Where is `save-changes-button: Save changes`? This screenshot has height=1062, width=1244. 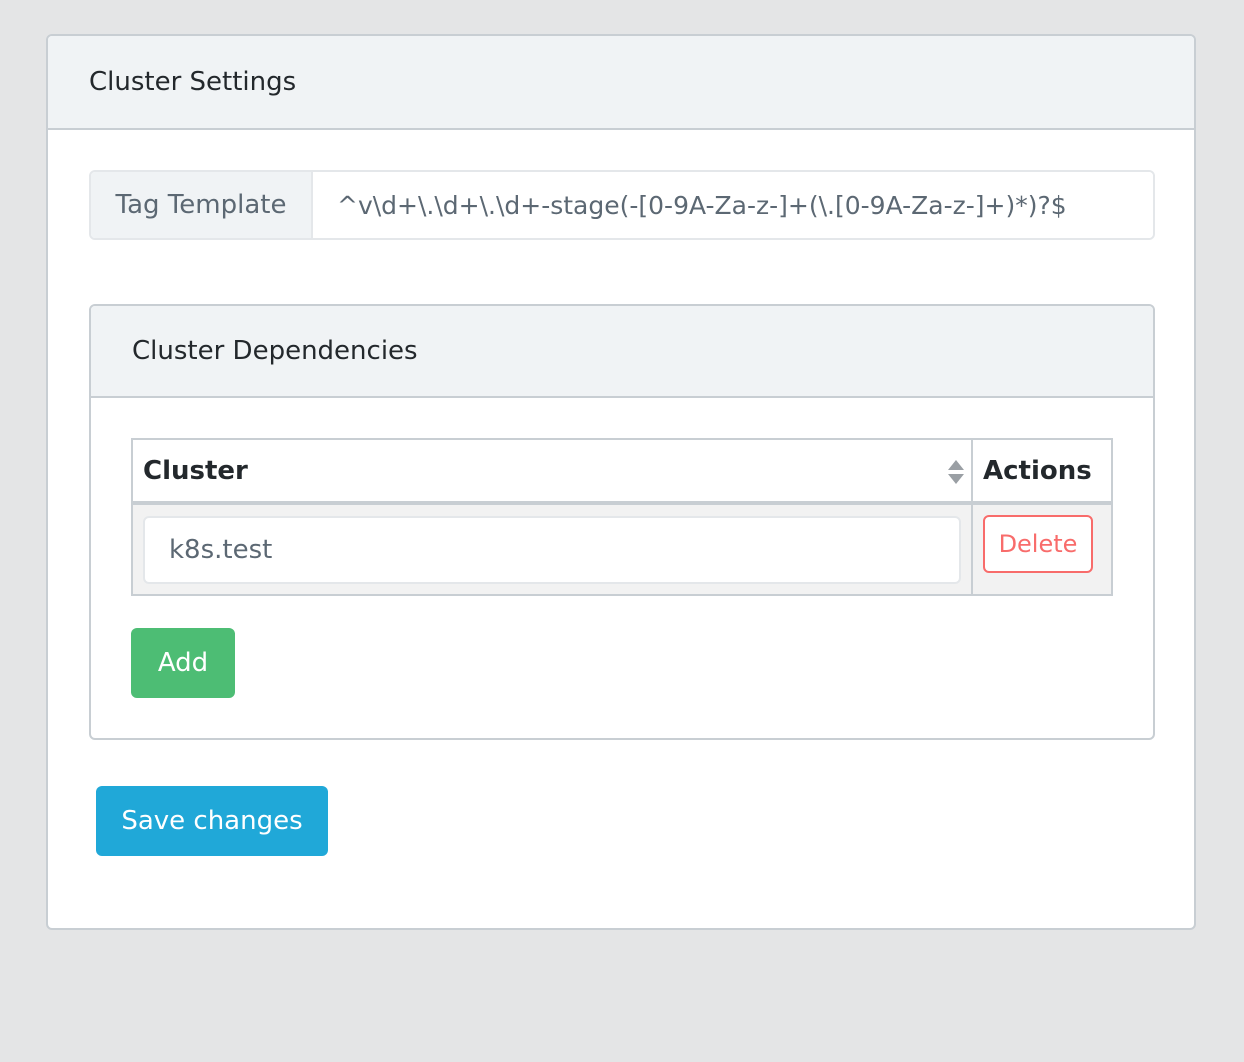
save-changes-button: Save changes is located at coordinates (212, 821).